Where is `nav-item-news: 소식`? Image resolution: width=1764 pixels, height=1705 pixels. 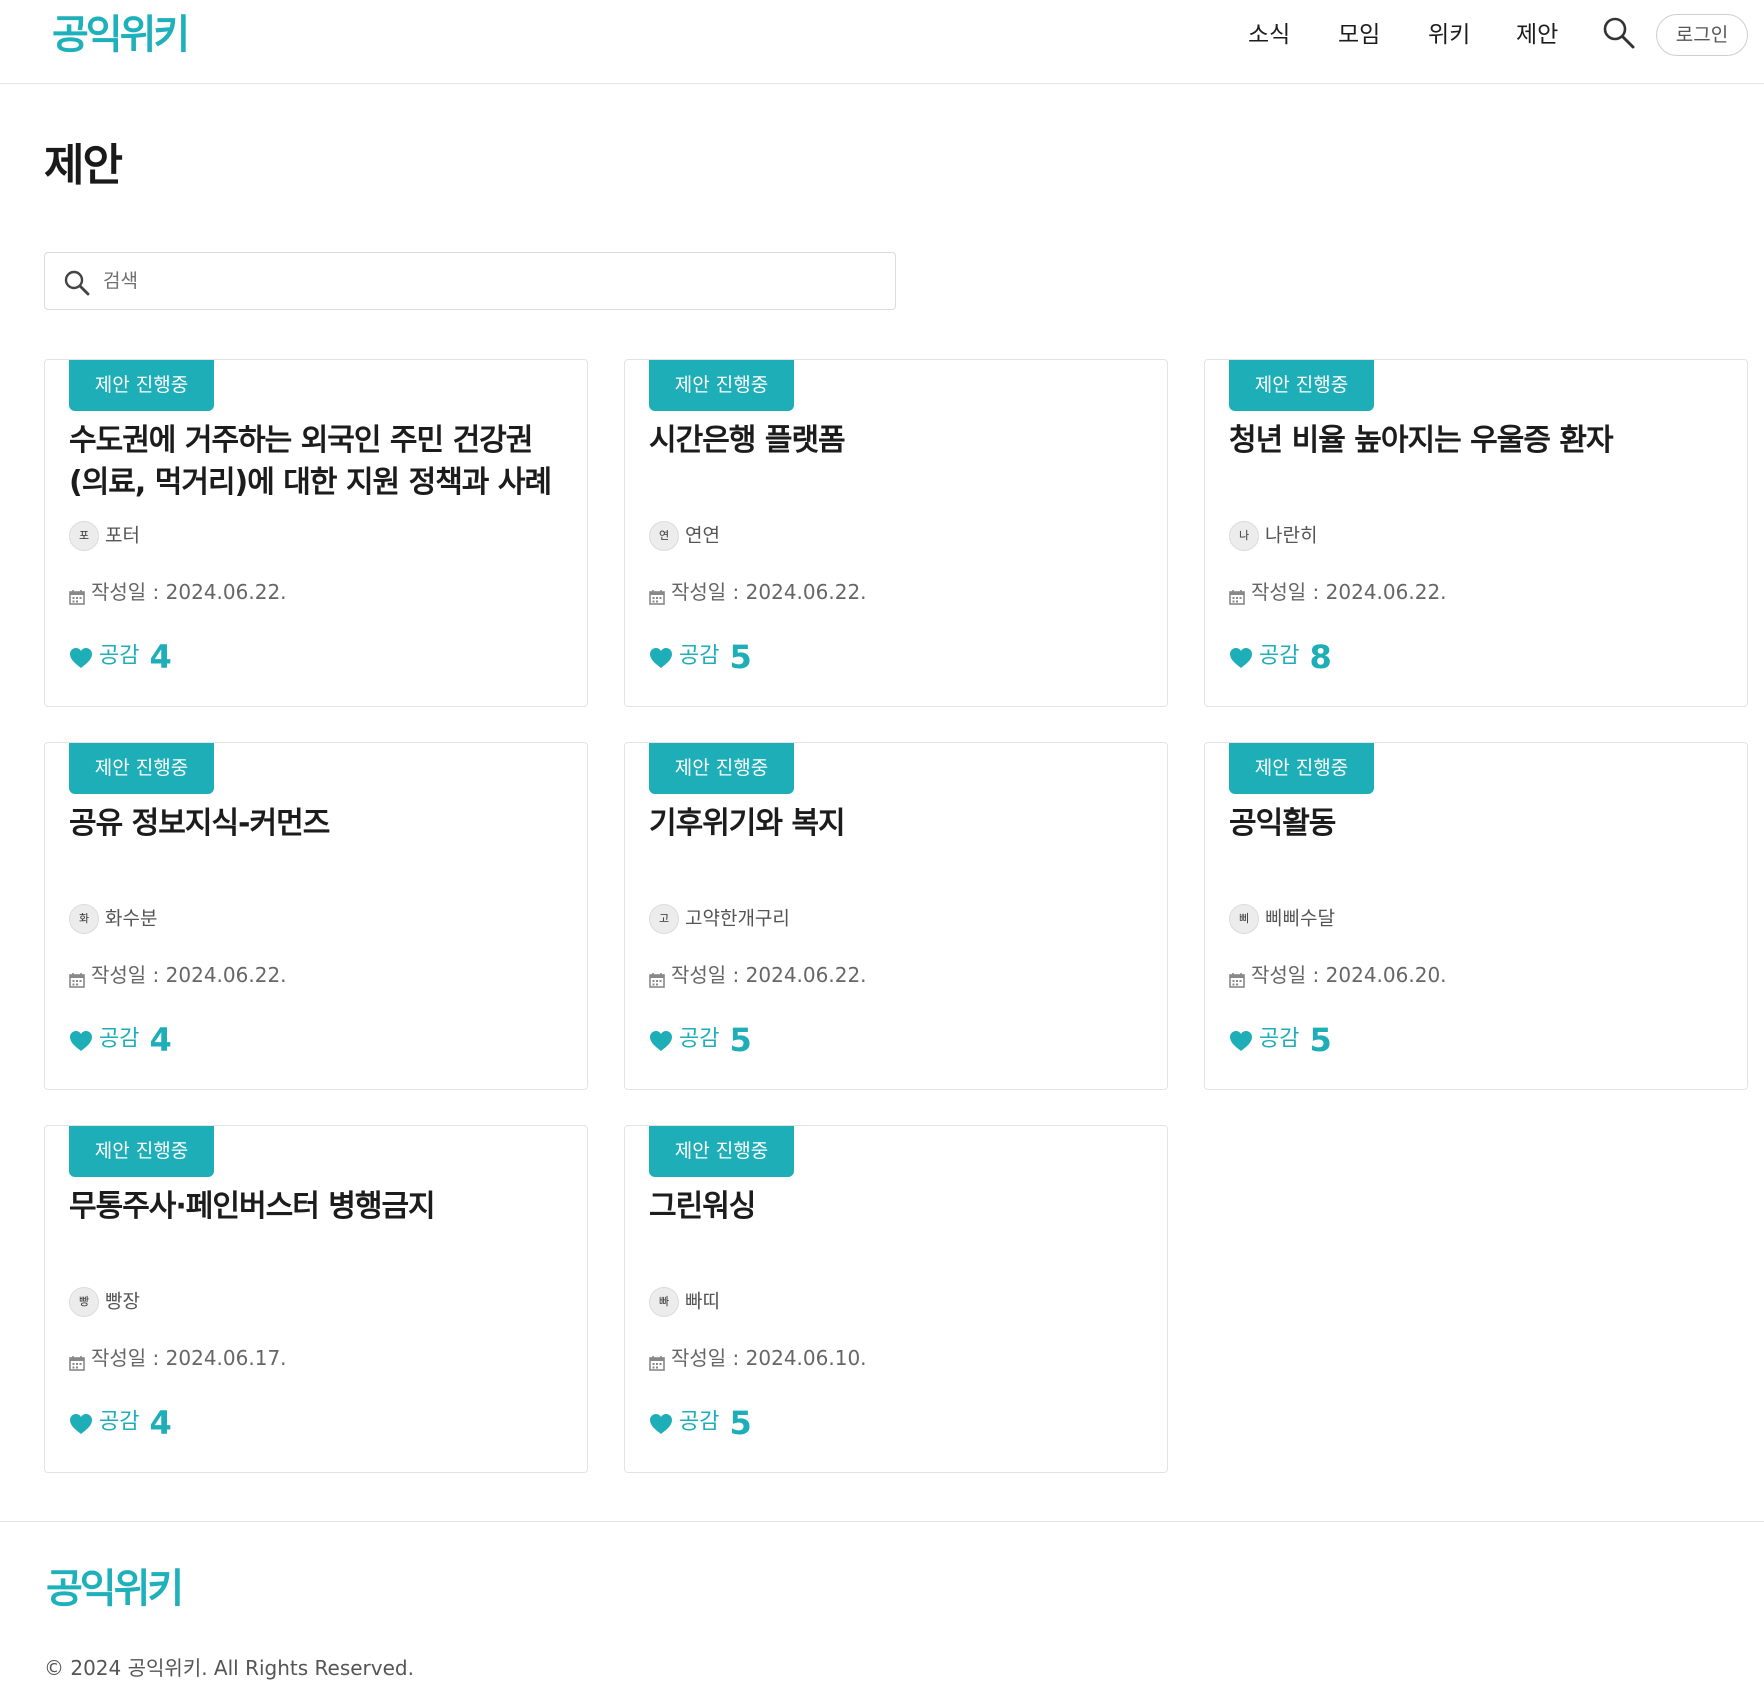
nav-item-news: 소식 is located at coordinates (1269, 35).